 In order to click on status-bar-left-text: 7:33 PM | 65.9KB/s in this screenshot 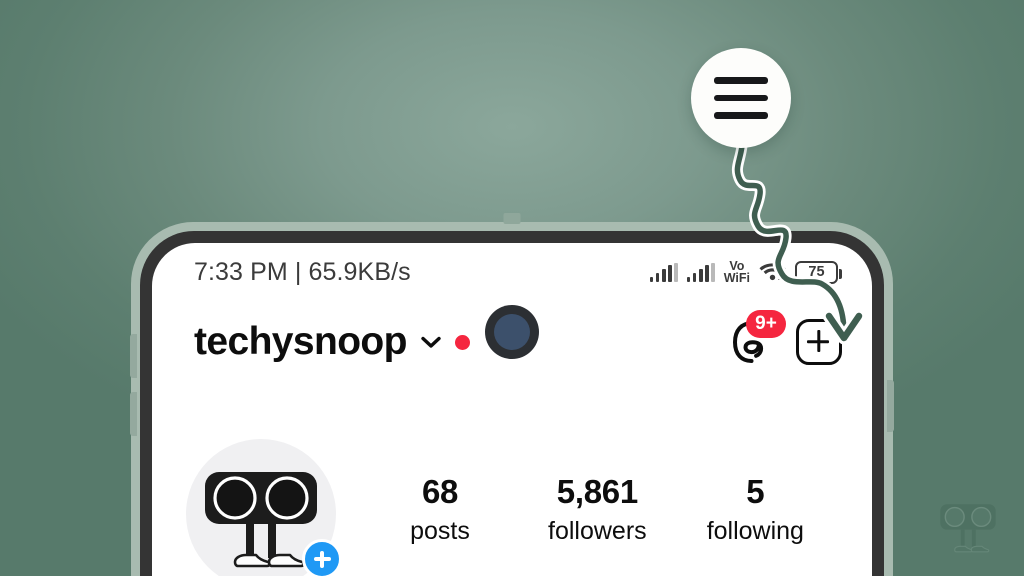, I will do `click(302, 271)`.